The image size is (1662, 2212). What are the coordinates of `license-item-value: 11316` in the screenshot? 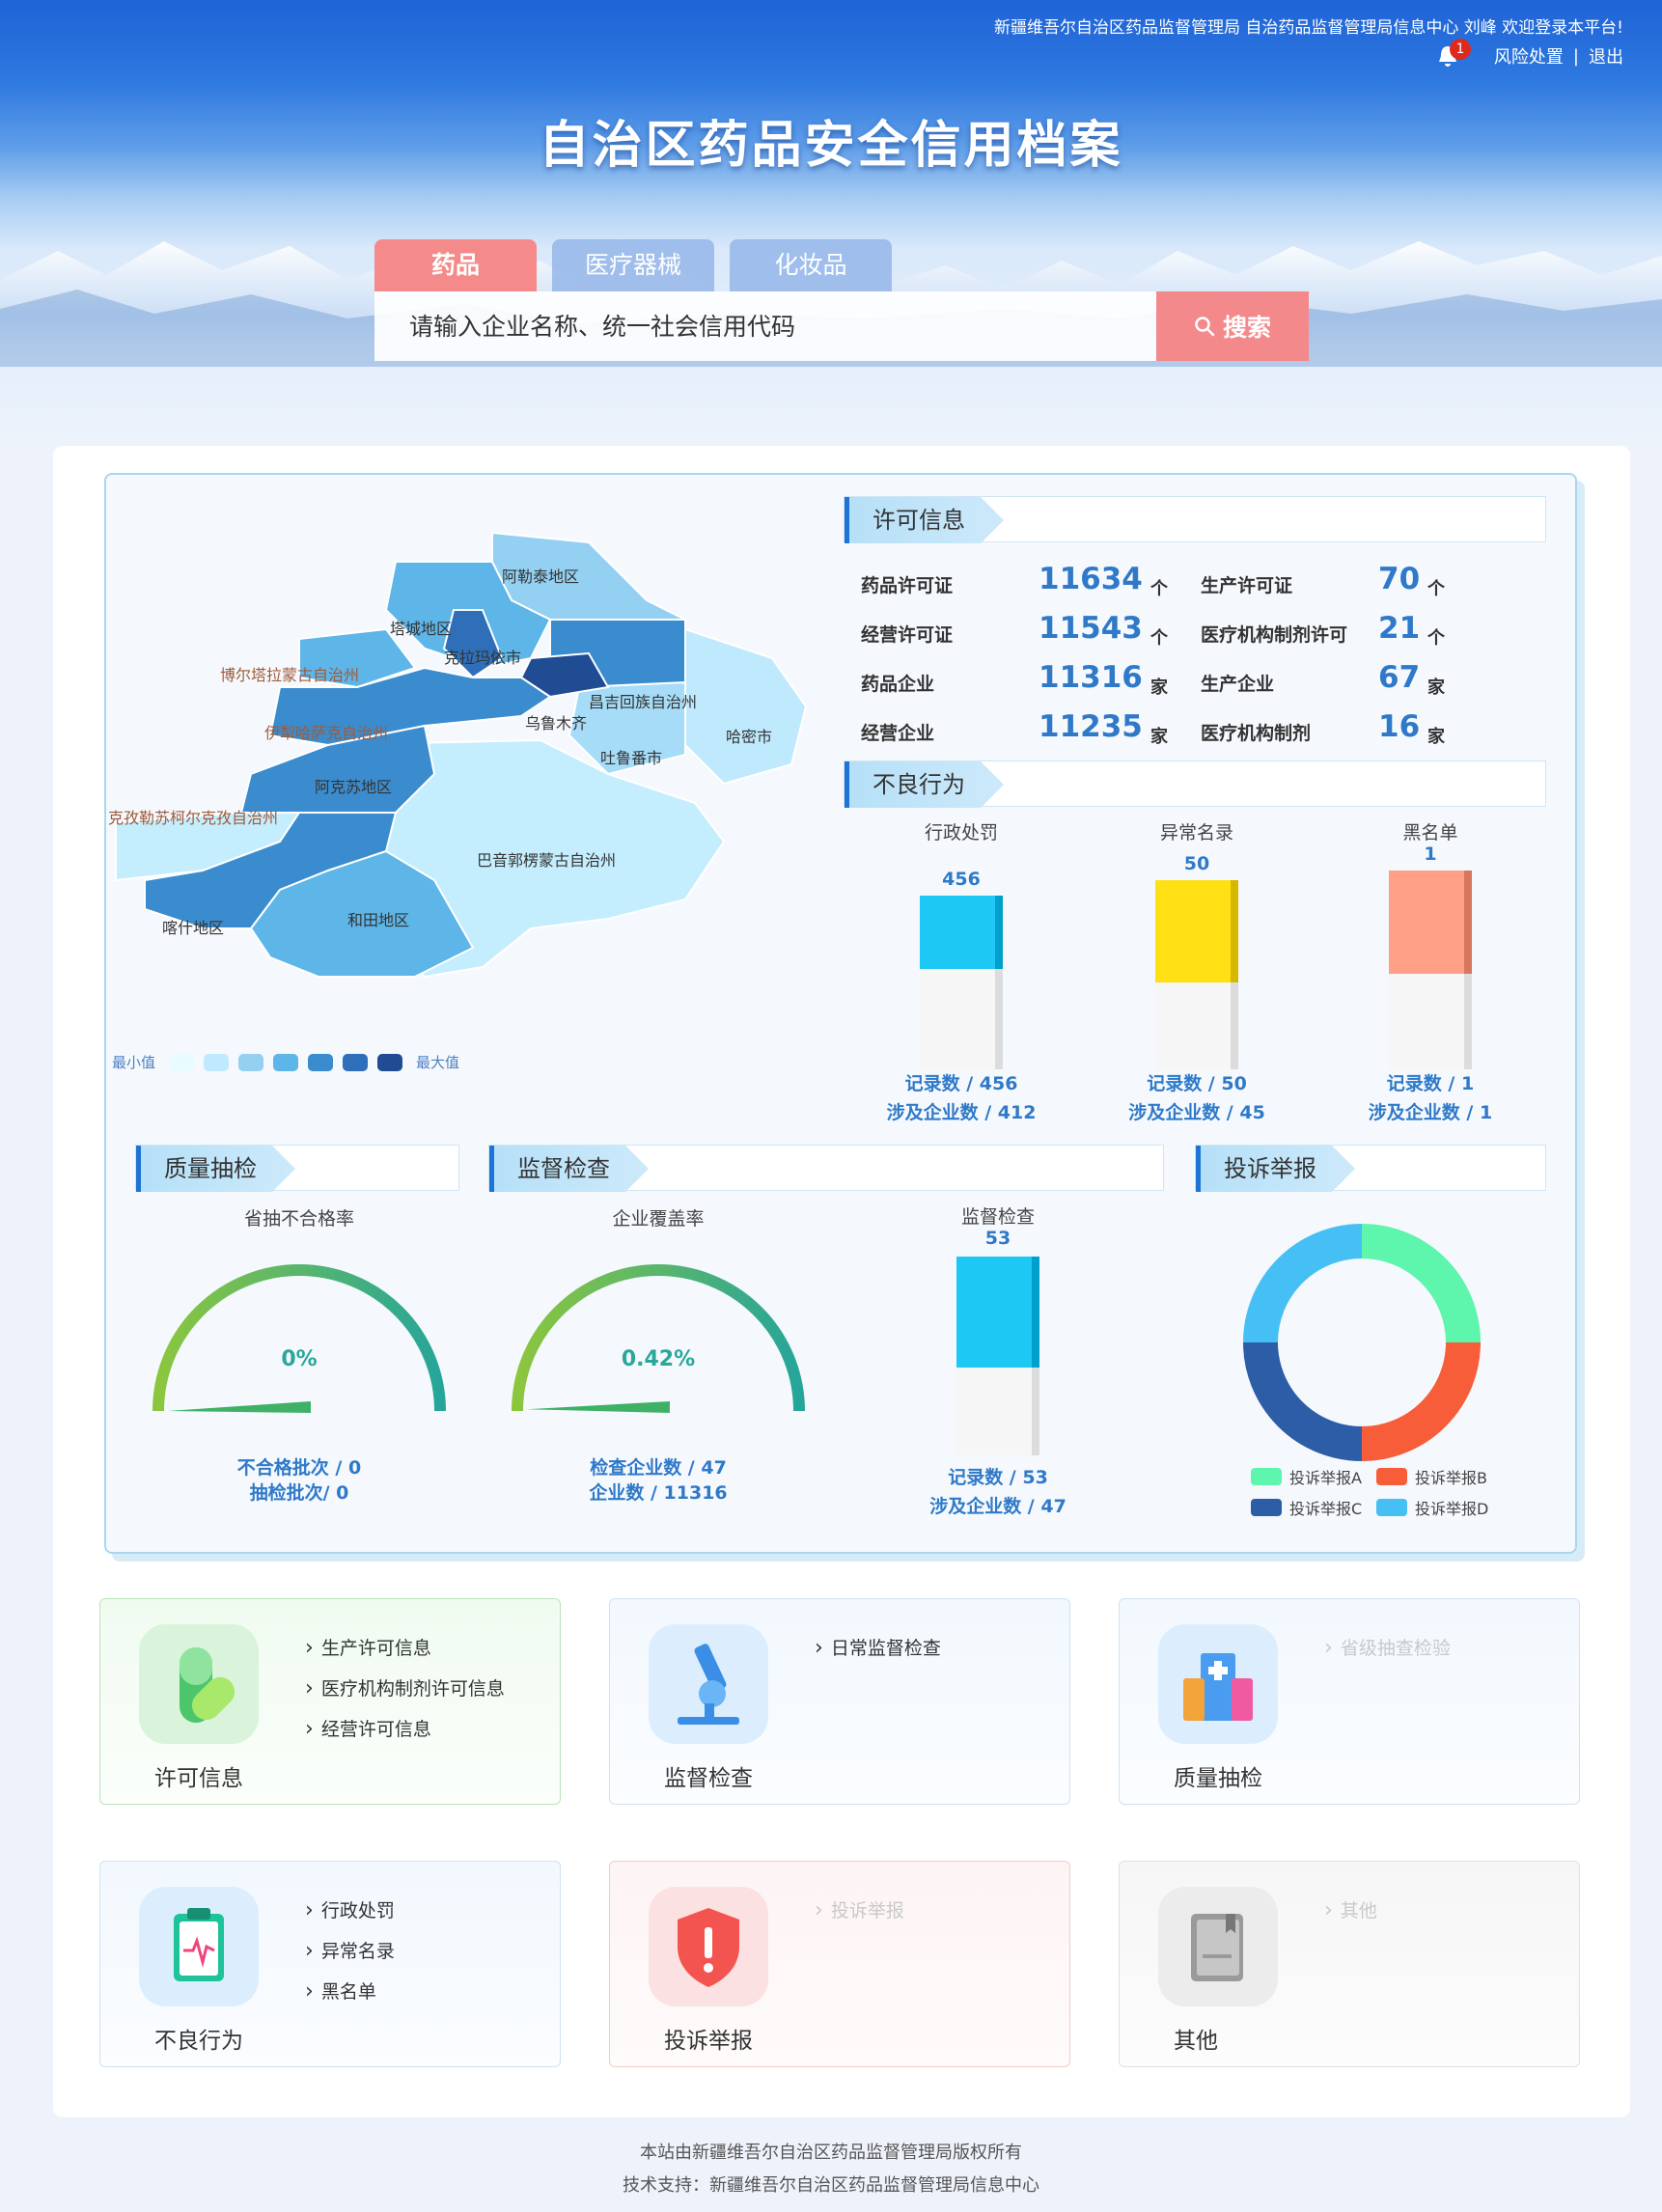 It's located at (1091, 677).